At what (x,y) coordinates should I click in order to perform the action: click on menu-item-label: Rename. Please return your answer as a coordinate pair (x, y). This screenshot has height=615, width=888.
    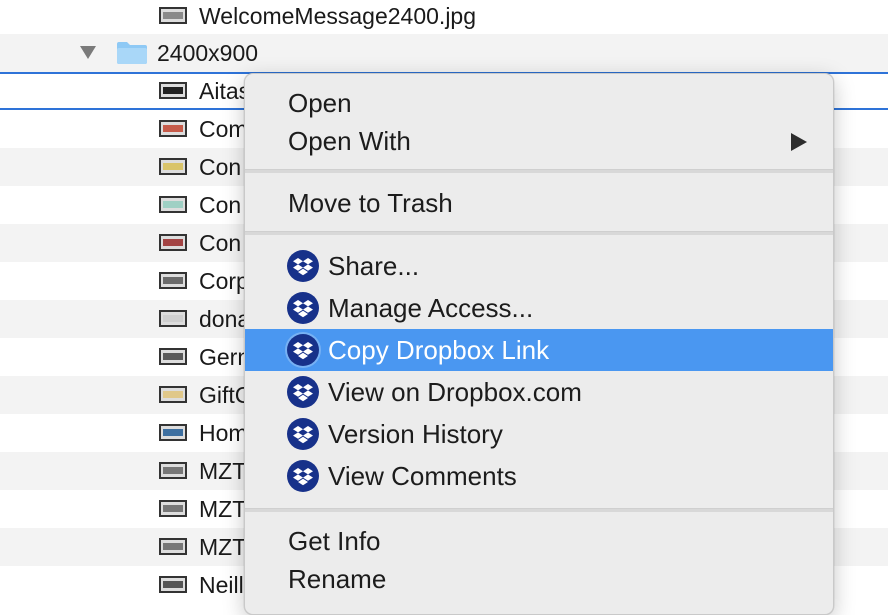
    Looking at the image, I should click on (337, 579).